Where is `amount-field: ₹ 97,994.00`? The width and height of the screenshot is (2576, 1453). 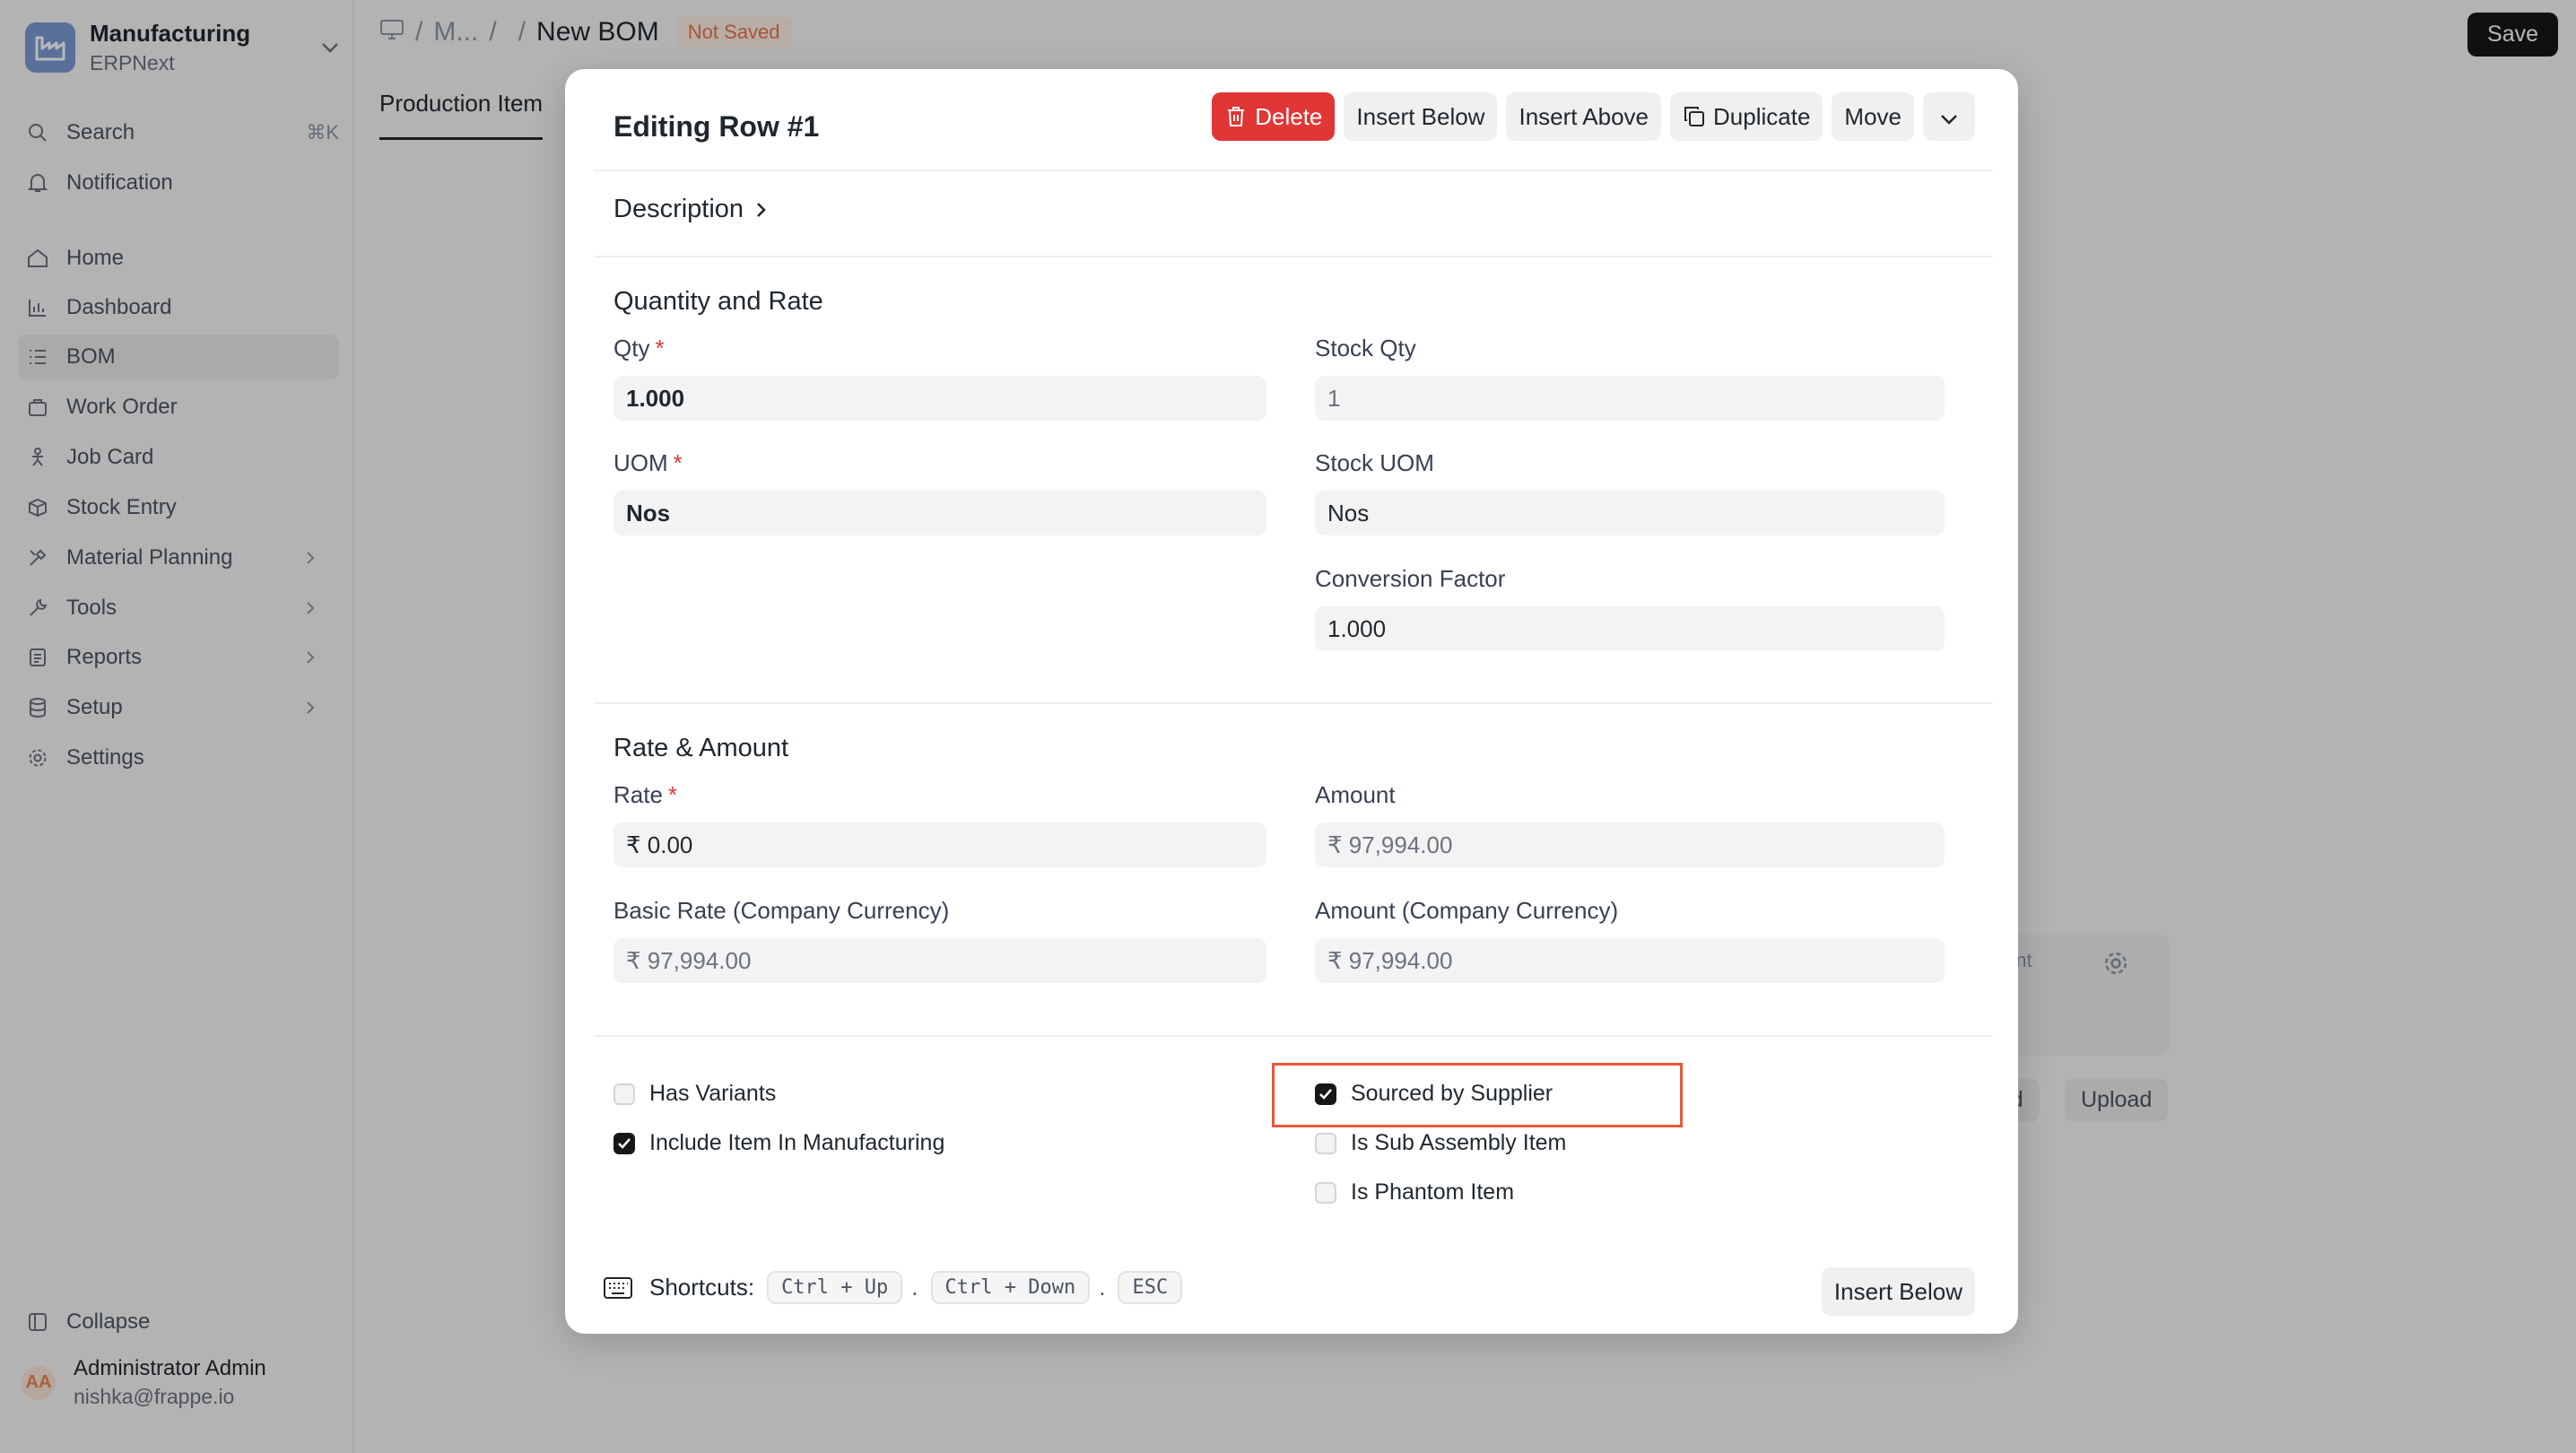
amount-field: ₹ 97,994.00 is located at coordinates (1630, 844).